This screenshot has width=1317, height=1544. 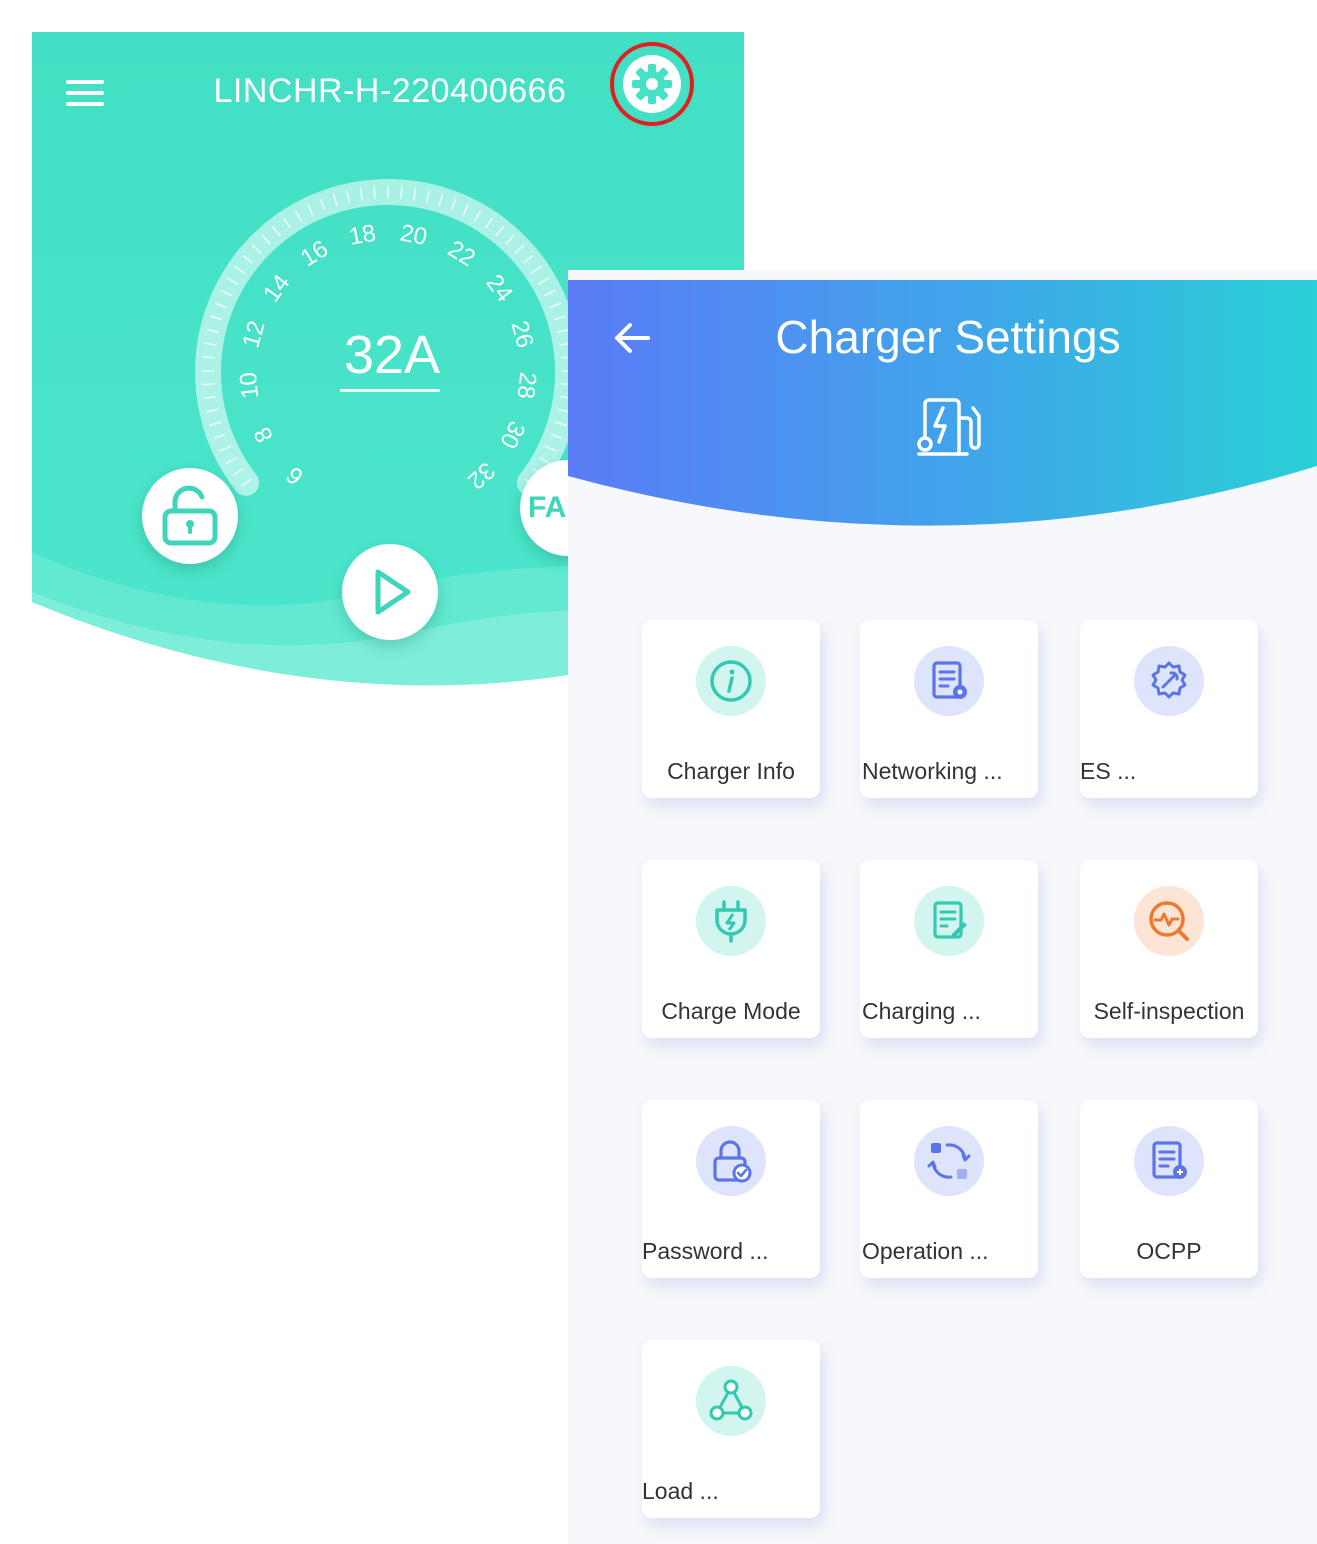 I want to click on tile-charge-mode: Charge Mode, so click(x=731, y=949).